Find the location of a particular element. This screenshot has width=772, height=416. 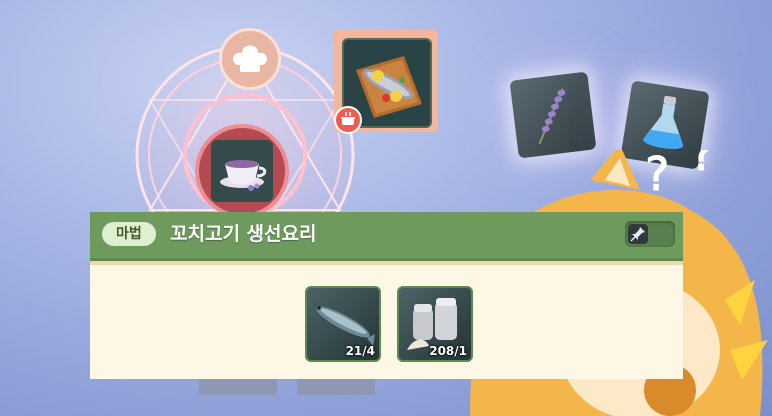

tea-cup-node is located at coordinates (242, 171).